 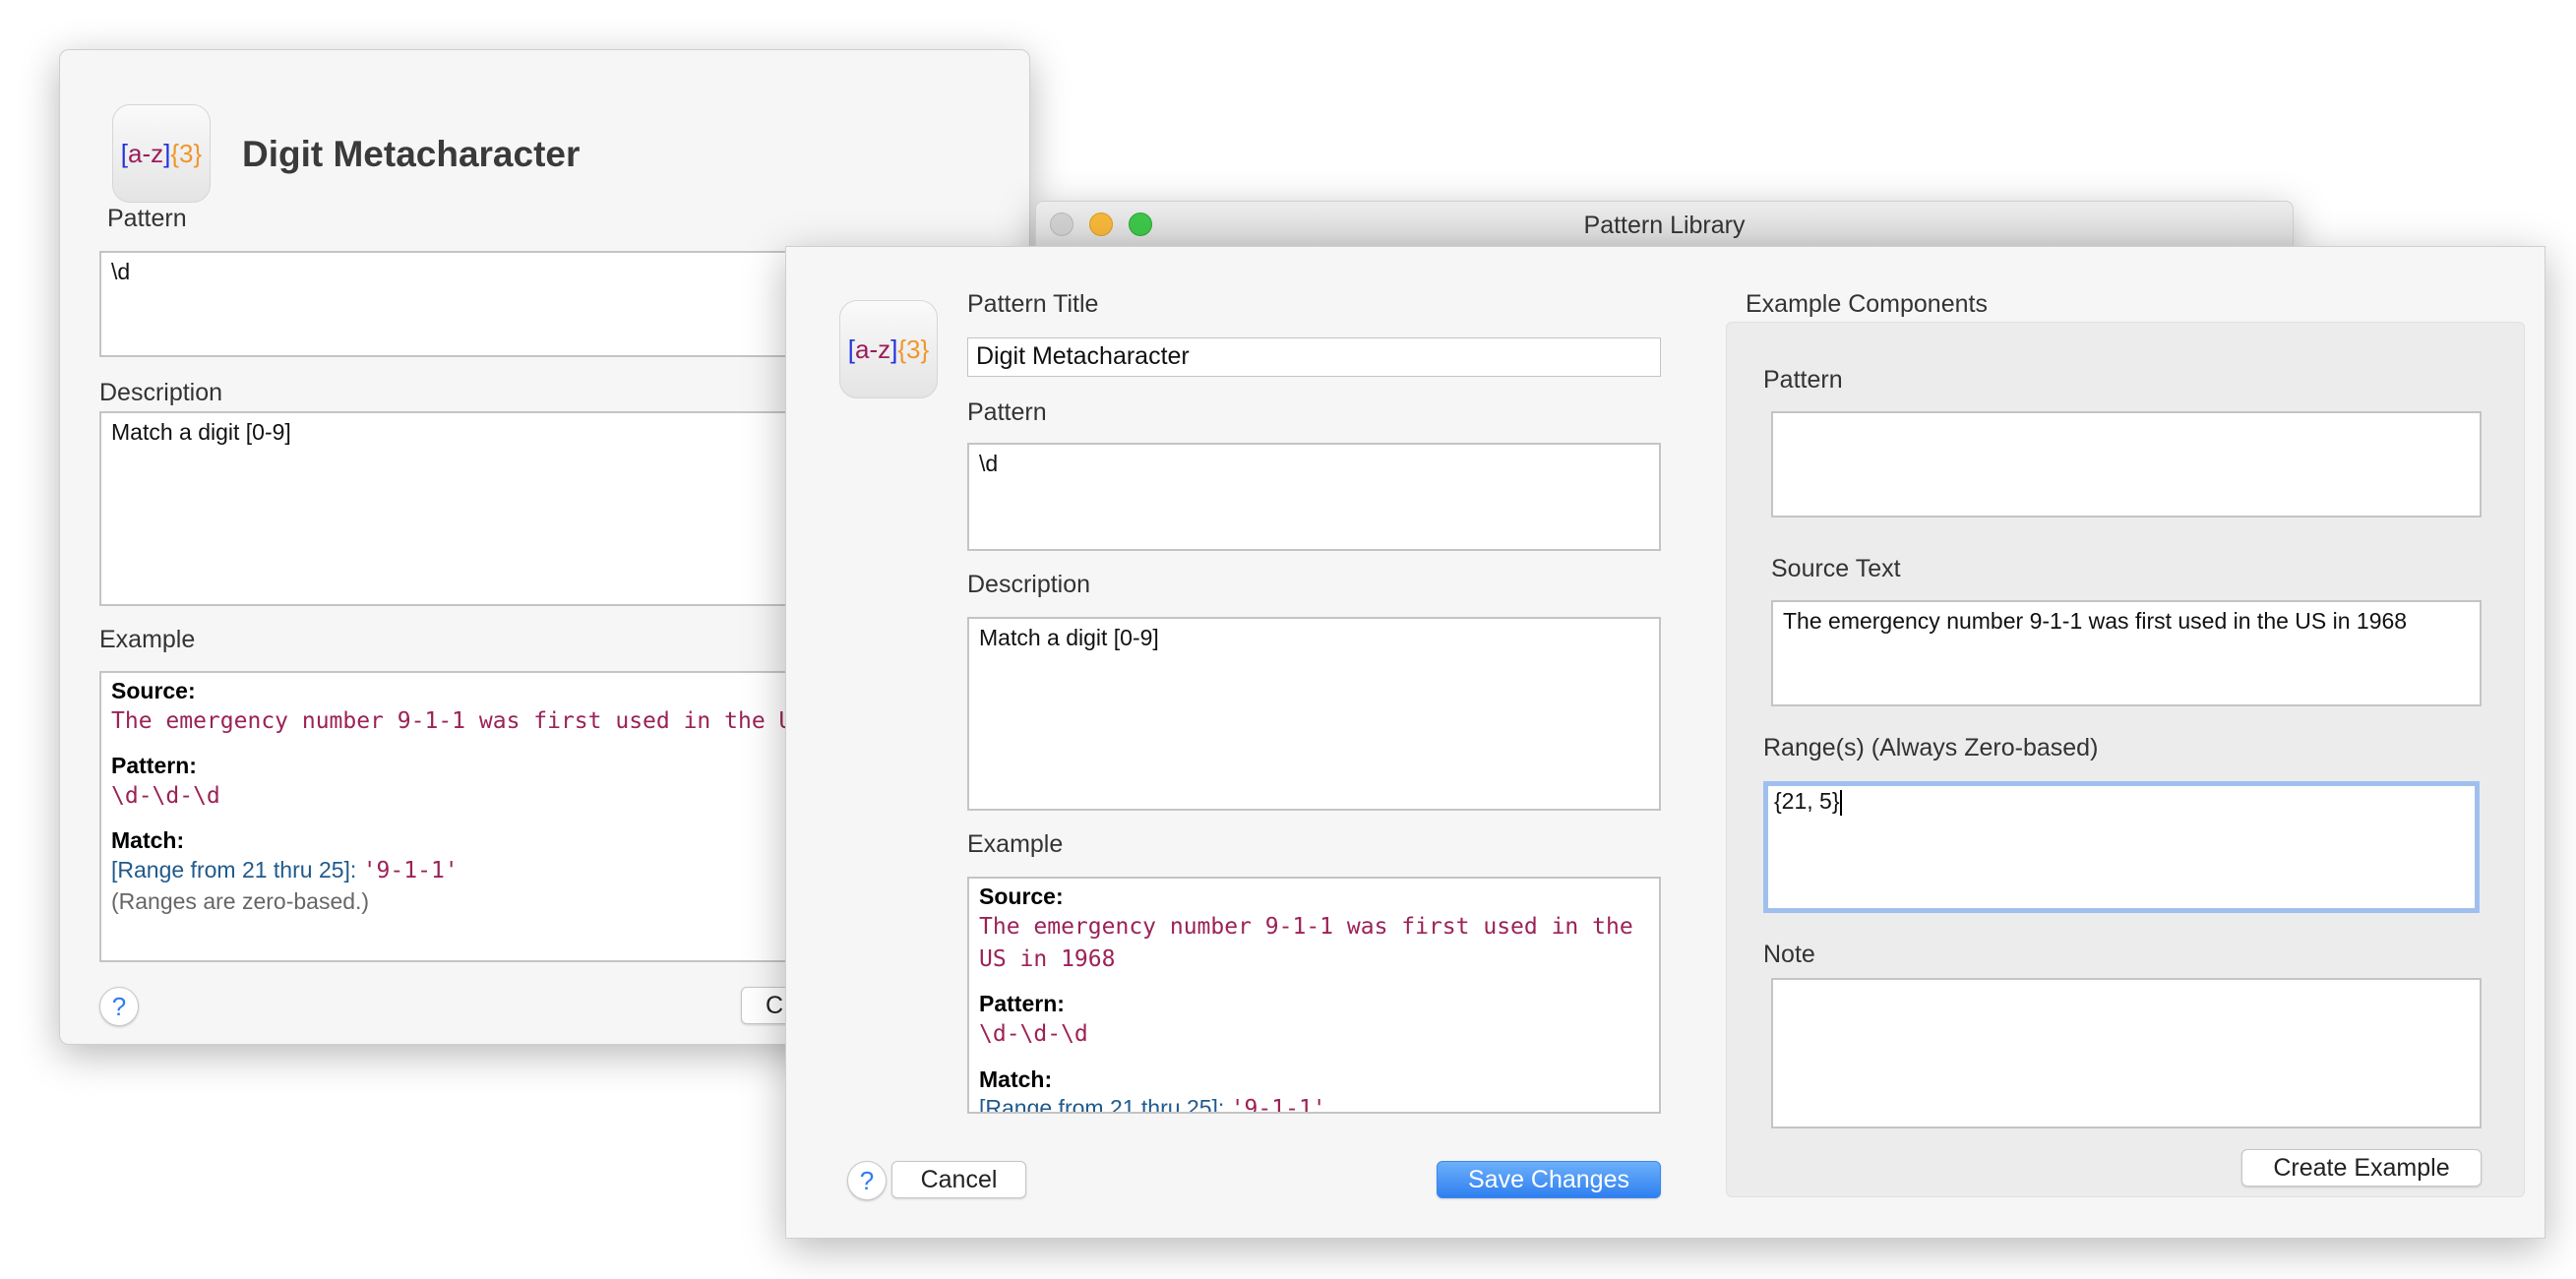 I want to click on pattern-value: \d, so click(x=989, y=463).